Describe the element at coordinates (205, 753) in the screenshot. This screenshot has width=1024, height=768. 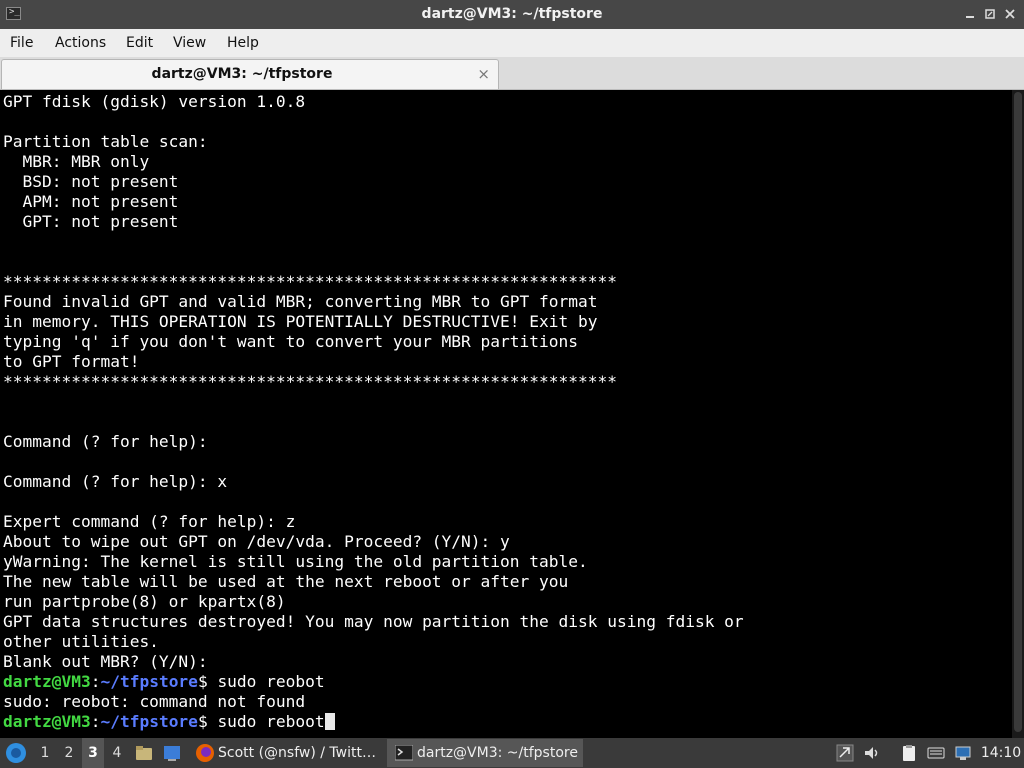
I see `firefox-icon` at that location.